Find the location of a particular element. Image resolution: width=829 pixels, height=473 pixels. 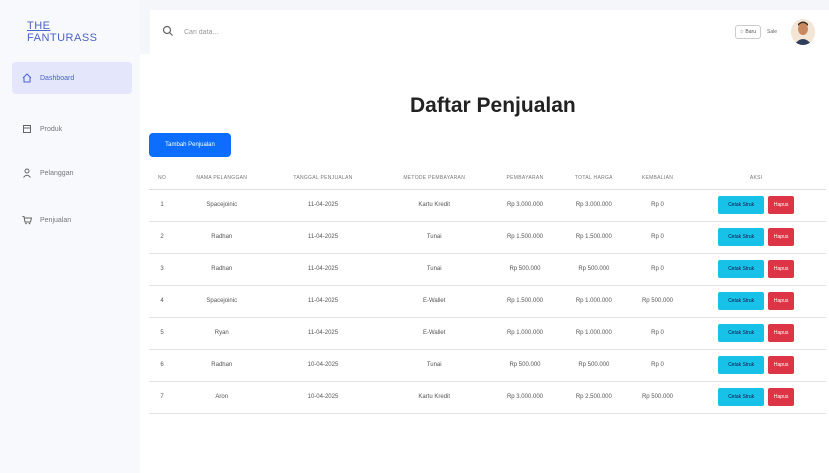

page-title: Daftar Penjualan is located at coordinates (493, 105).